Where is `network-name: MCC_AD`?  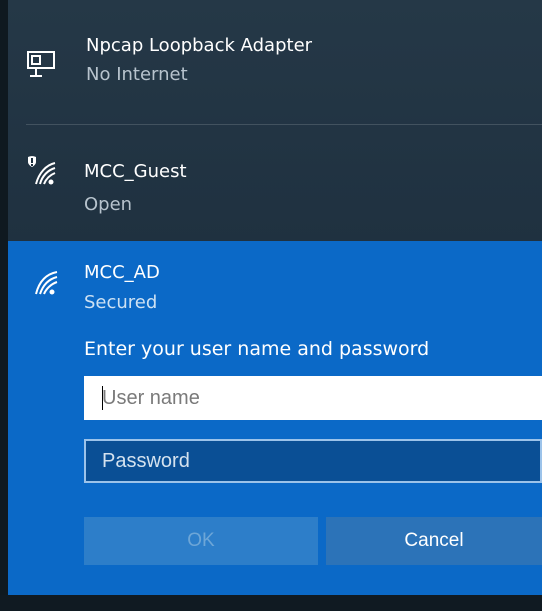 network-name: MCC_AD is located at coordinates (122, 272).